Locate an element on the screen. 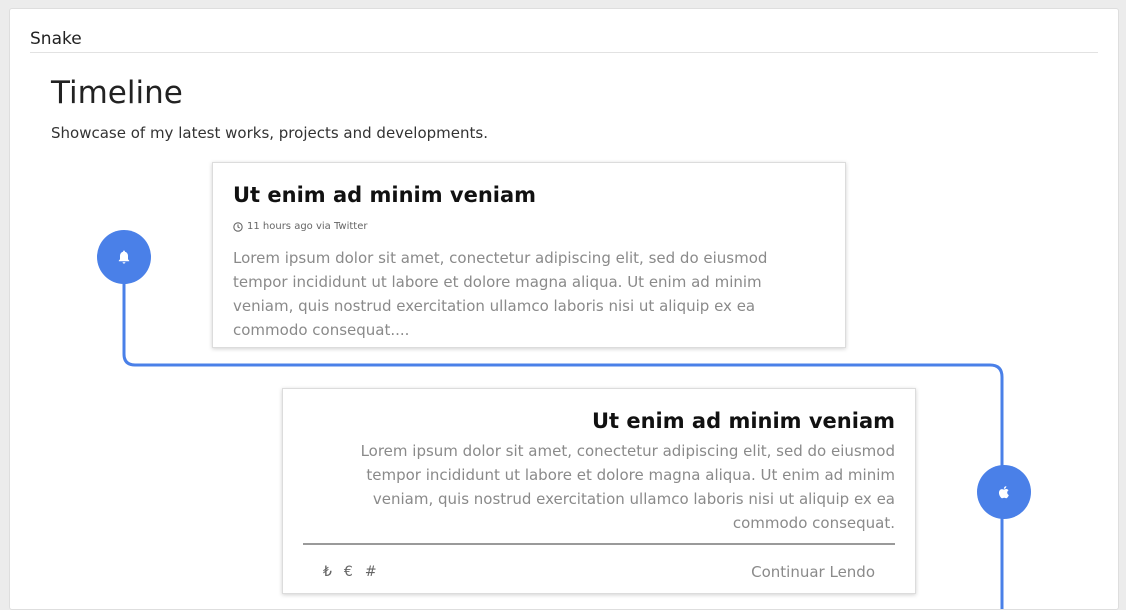  euro-icon: € is located at coordinates (348, 572).